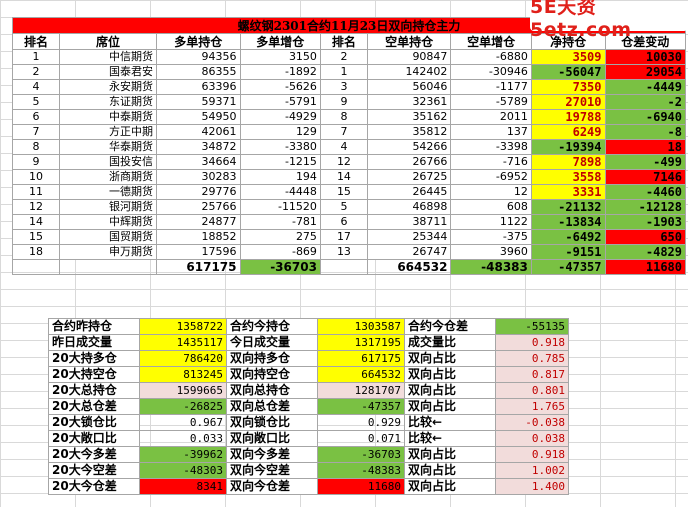 This screenshot has width=688, height=507. Describe the element at coordinates (280, 177) in the screenshot. I see `long-change-cell: 194` at that location.